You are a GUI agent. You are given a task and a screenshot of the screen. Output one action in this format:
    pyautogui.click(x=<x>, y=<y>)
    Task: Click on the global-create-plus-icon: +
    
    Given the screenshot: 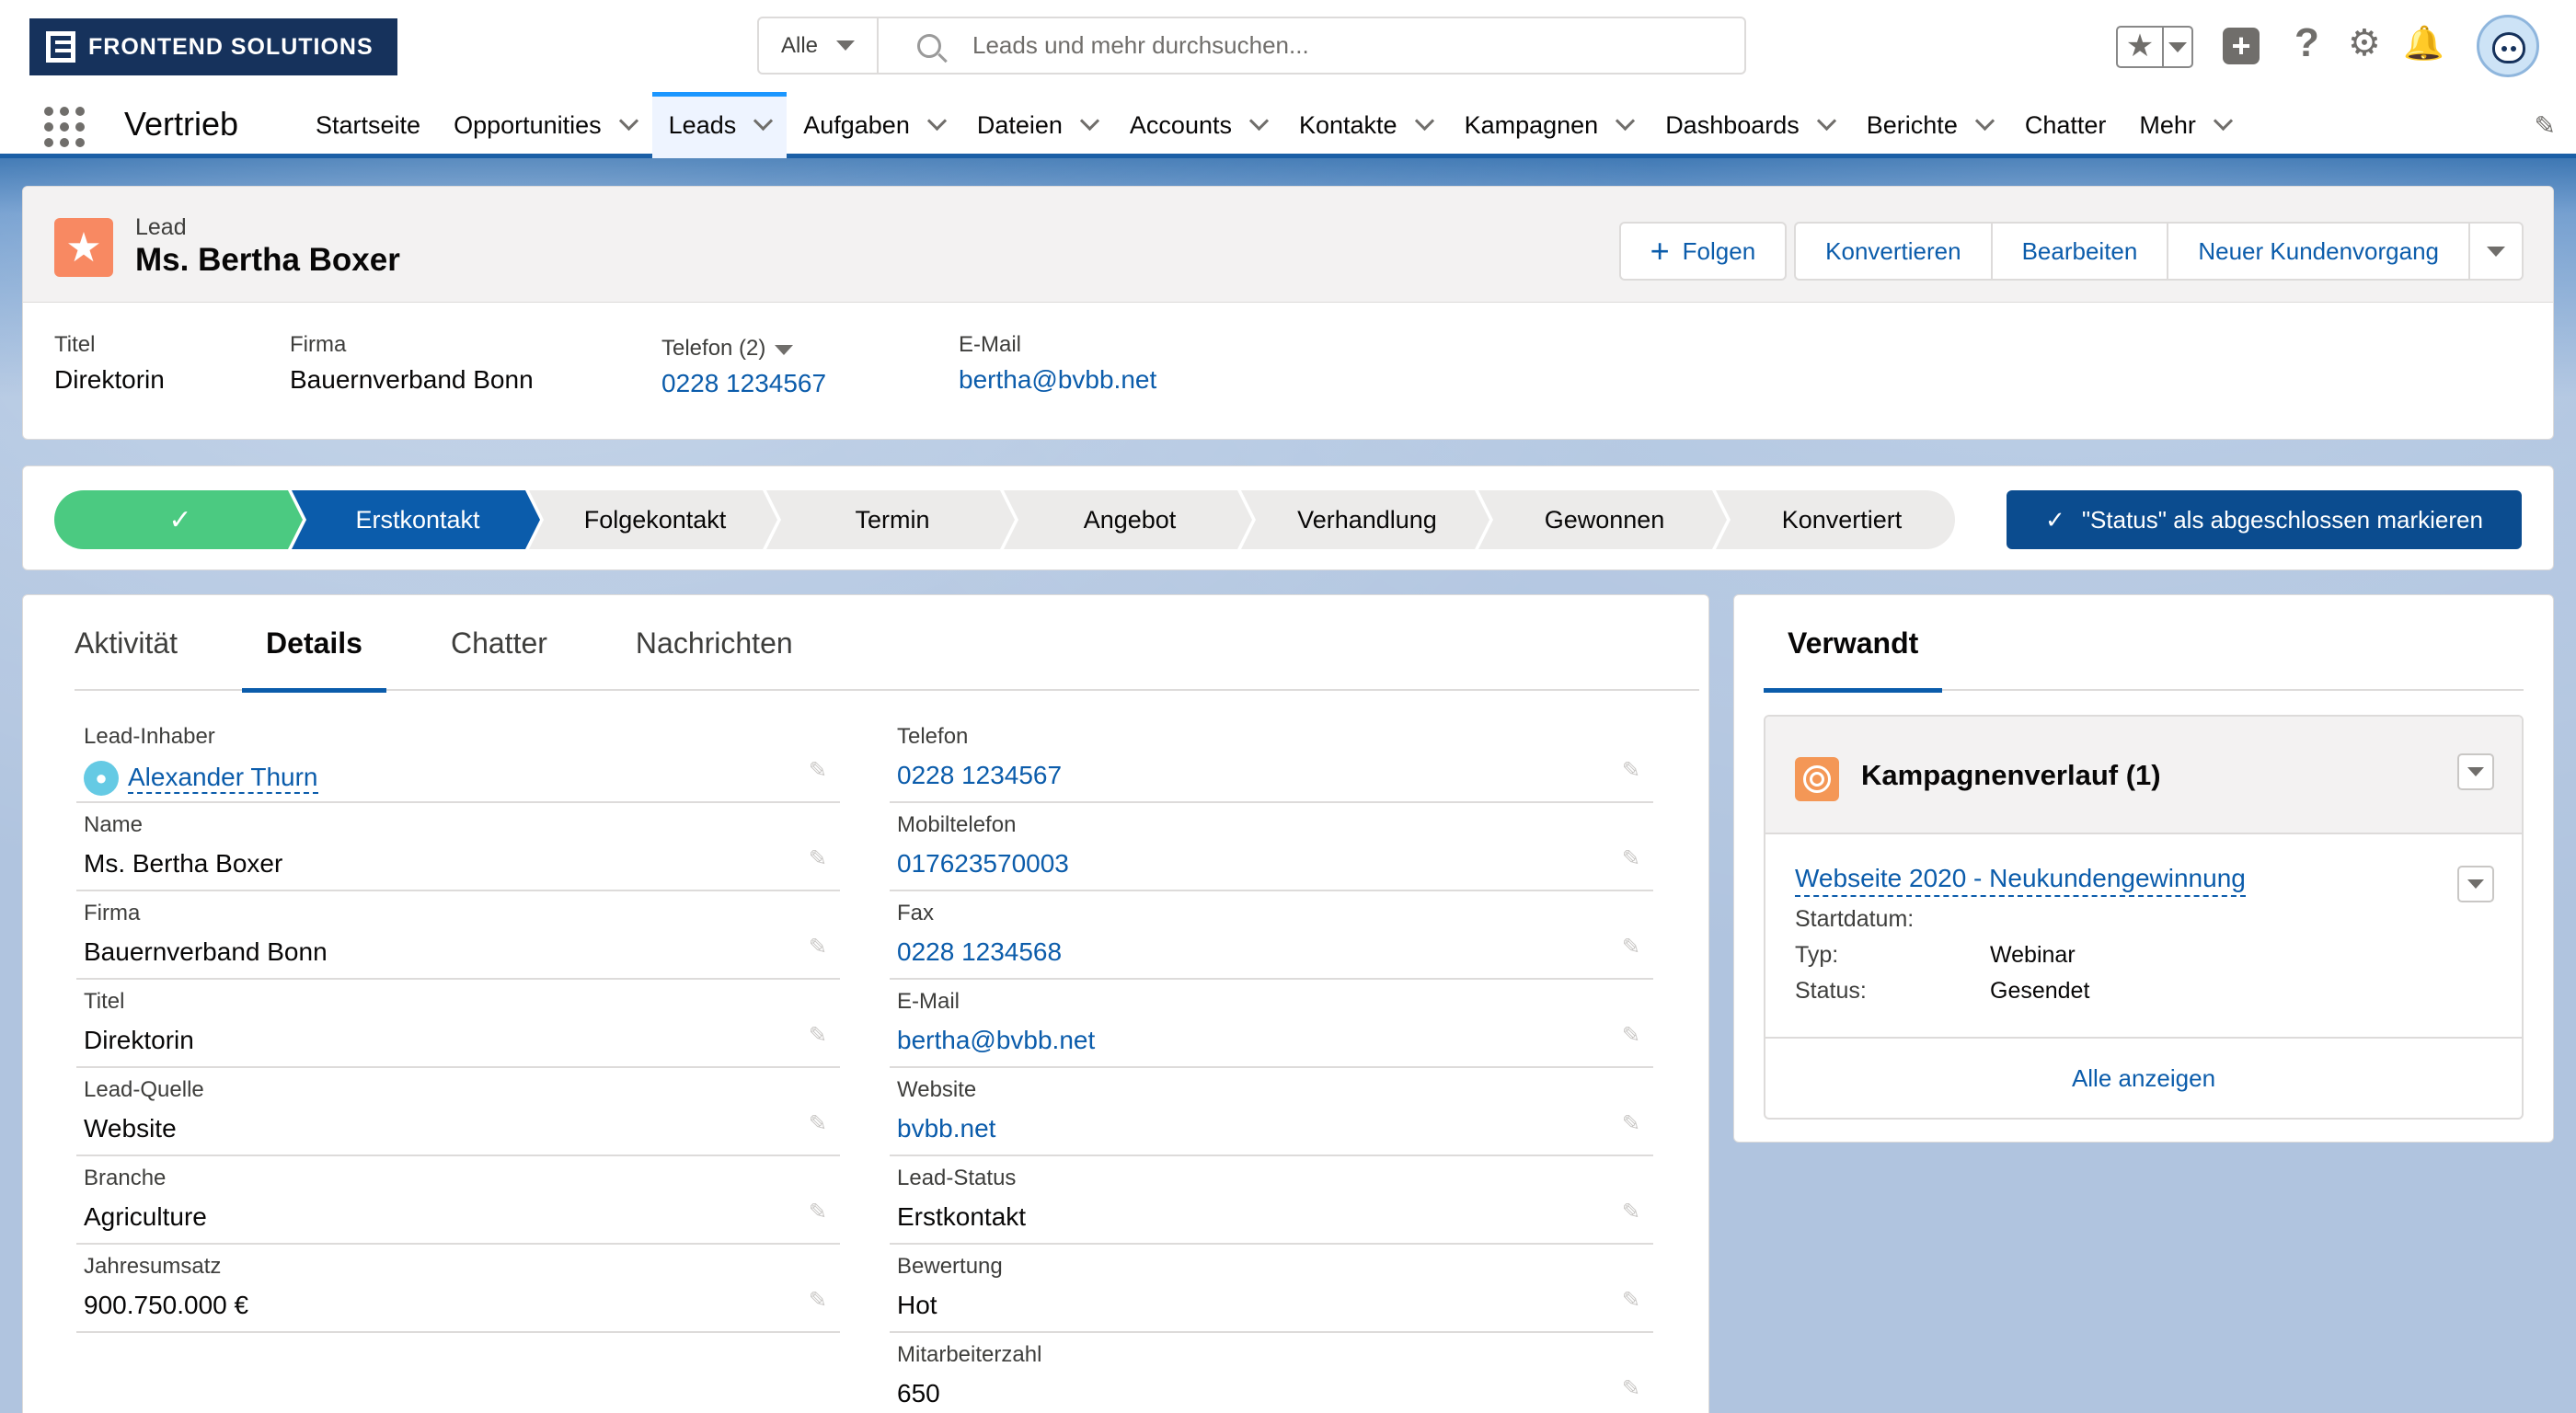 What is the action you would take?
    pyautogui.click(x=2241, y=46)
    